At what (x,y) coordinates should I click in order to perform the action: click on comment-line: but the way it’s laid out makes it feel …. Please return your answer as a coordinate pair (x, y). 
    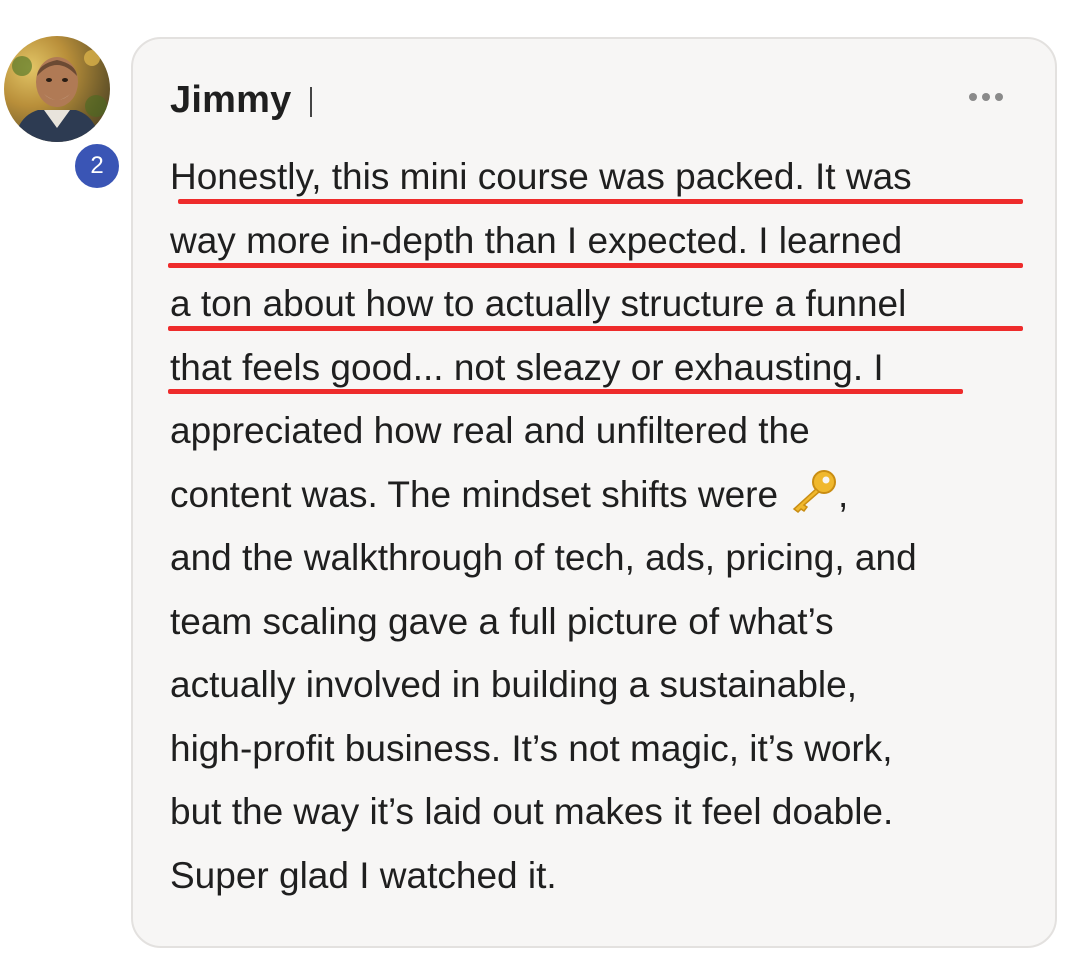
    Looking at the image, I should click on (532, 811).